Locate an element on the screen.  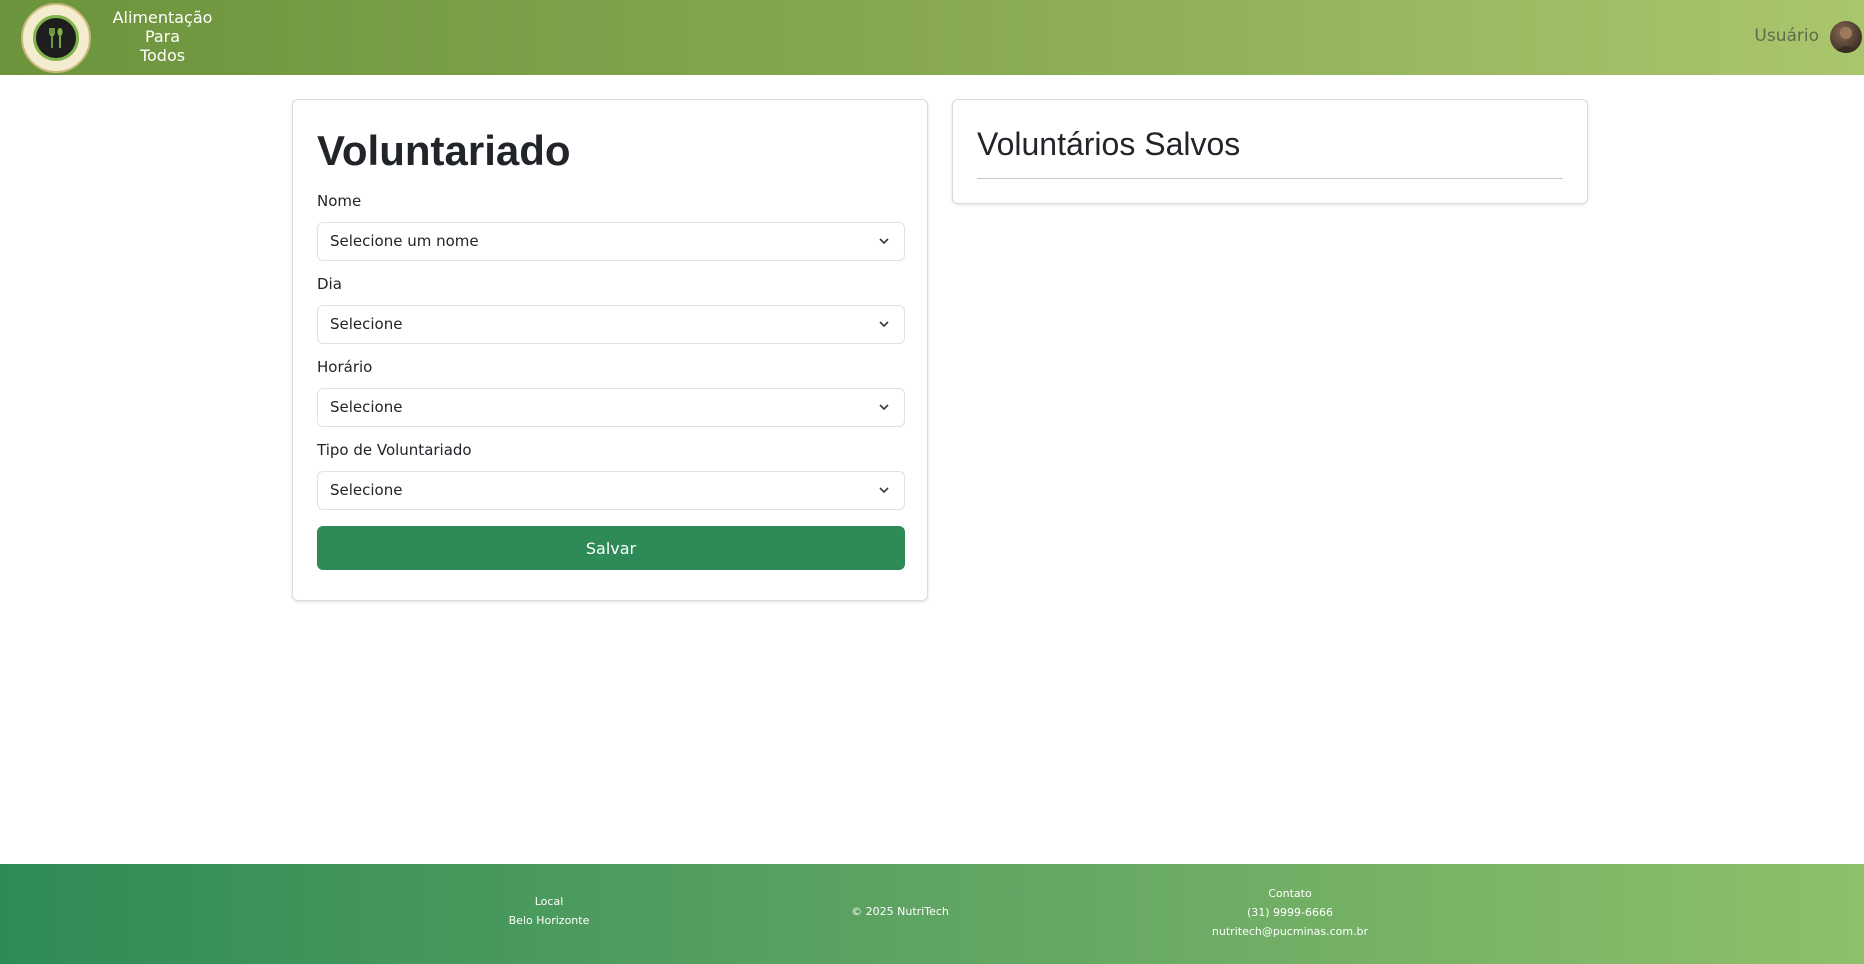
brand-line: Para is located at coordinates (162, 36).